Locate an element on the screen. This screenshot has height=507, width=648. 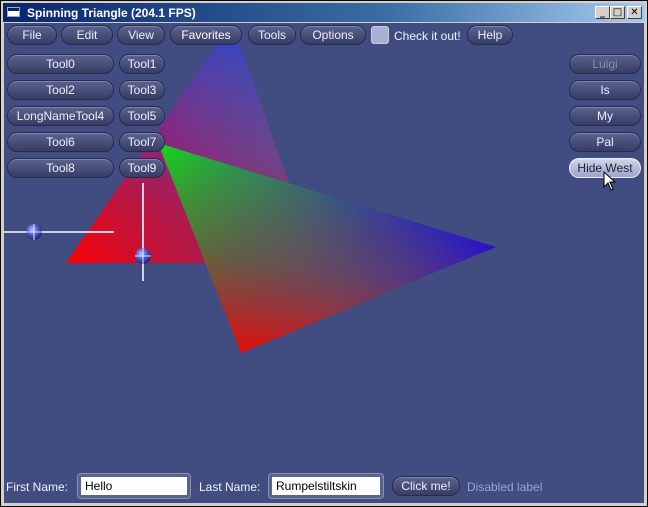
pal-button: Pal is located at coordinates (605, 142).